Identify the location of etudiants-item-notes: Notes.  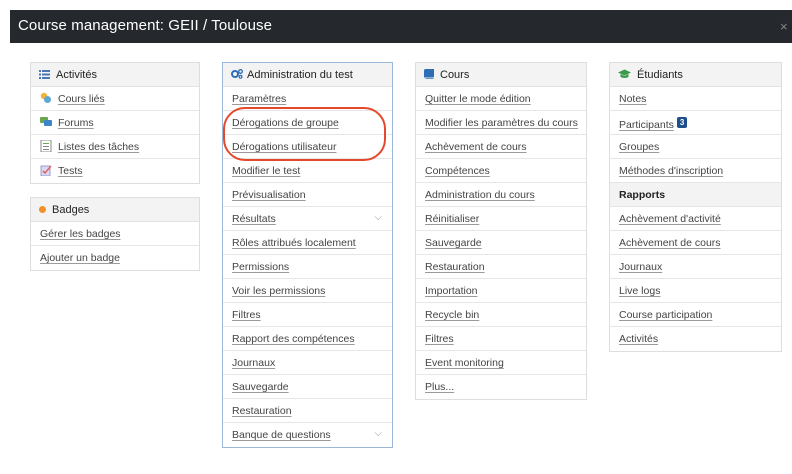
(695, 99).